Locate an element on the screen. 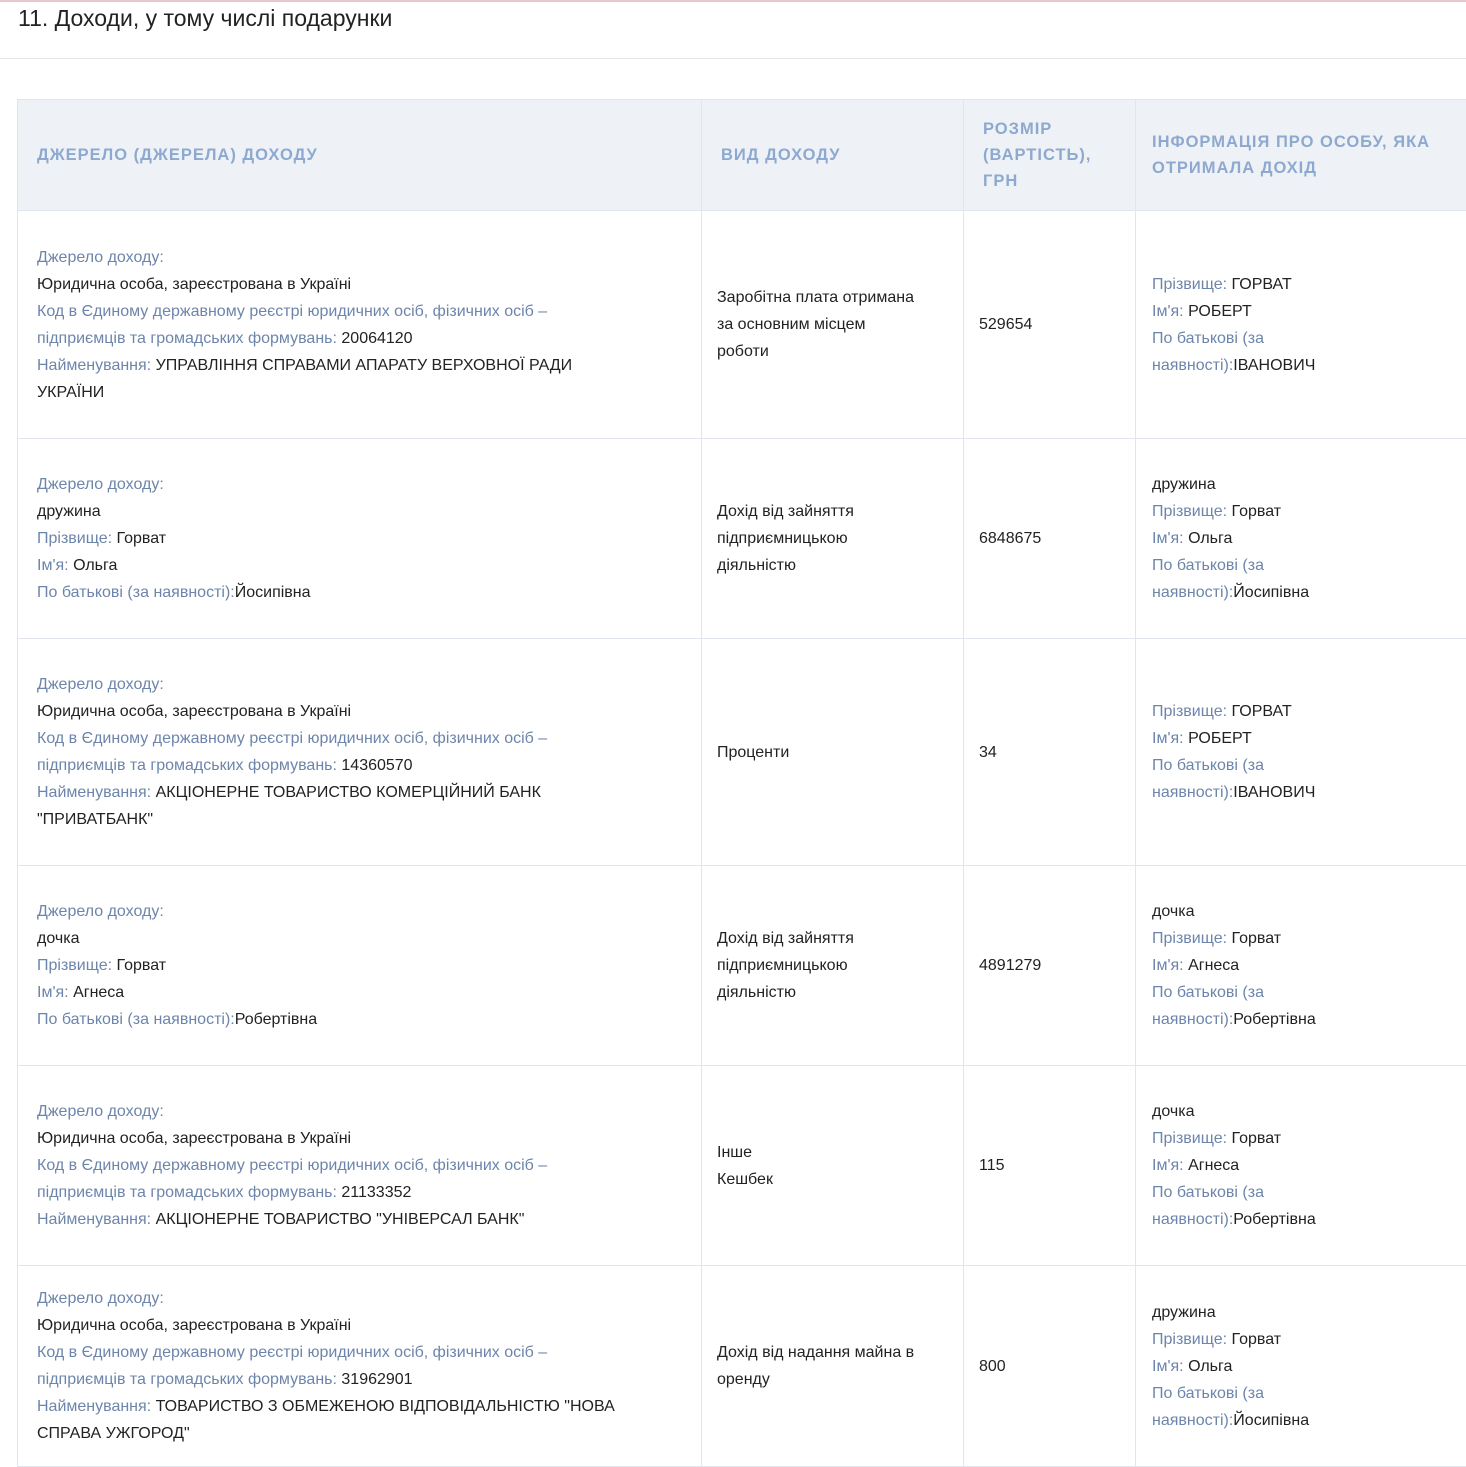 The width and height of the screenshot is (1466, 1467). cell-amount: 4891279 is located at coordinates (1050, 966).